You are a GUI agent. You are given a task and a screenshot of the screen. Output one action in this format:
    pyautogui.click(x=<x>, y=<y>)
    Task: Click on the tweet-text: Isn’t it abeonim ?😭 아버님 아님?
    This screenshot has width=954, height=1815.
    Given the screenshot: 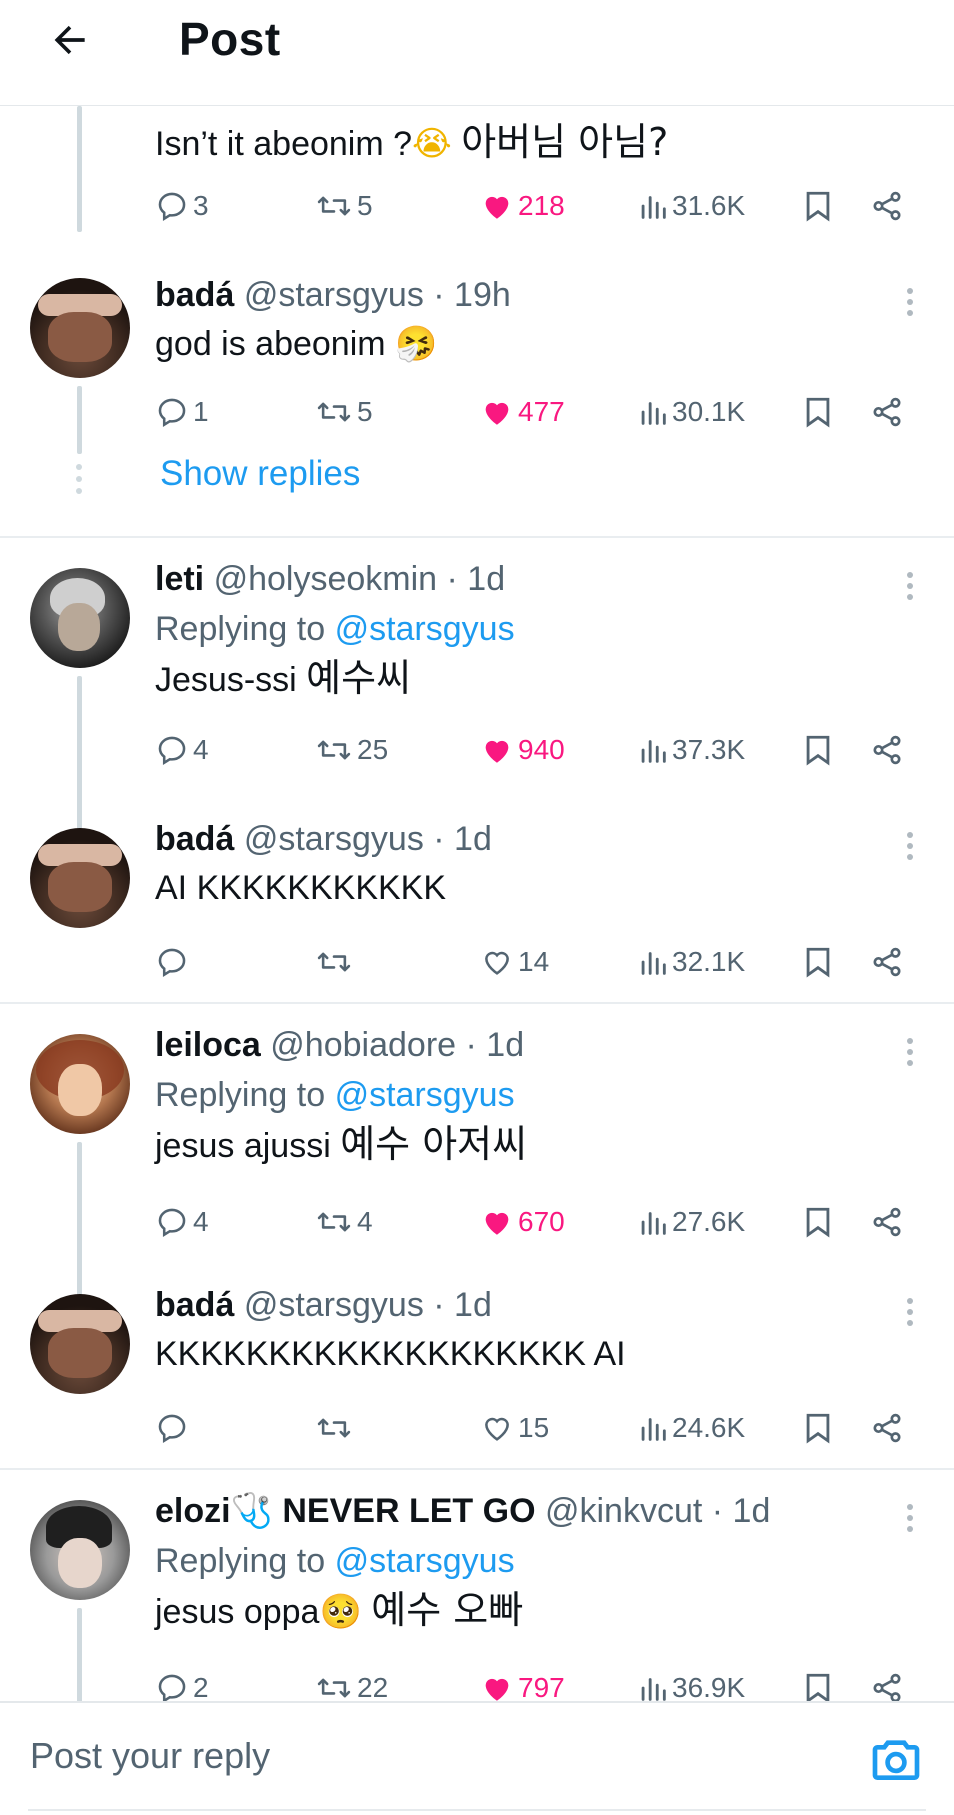 What is the action you would take?
    pyautogui.click(x=412, y=142)
    